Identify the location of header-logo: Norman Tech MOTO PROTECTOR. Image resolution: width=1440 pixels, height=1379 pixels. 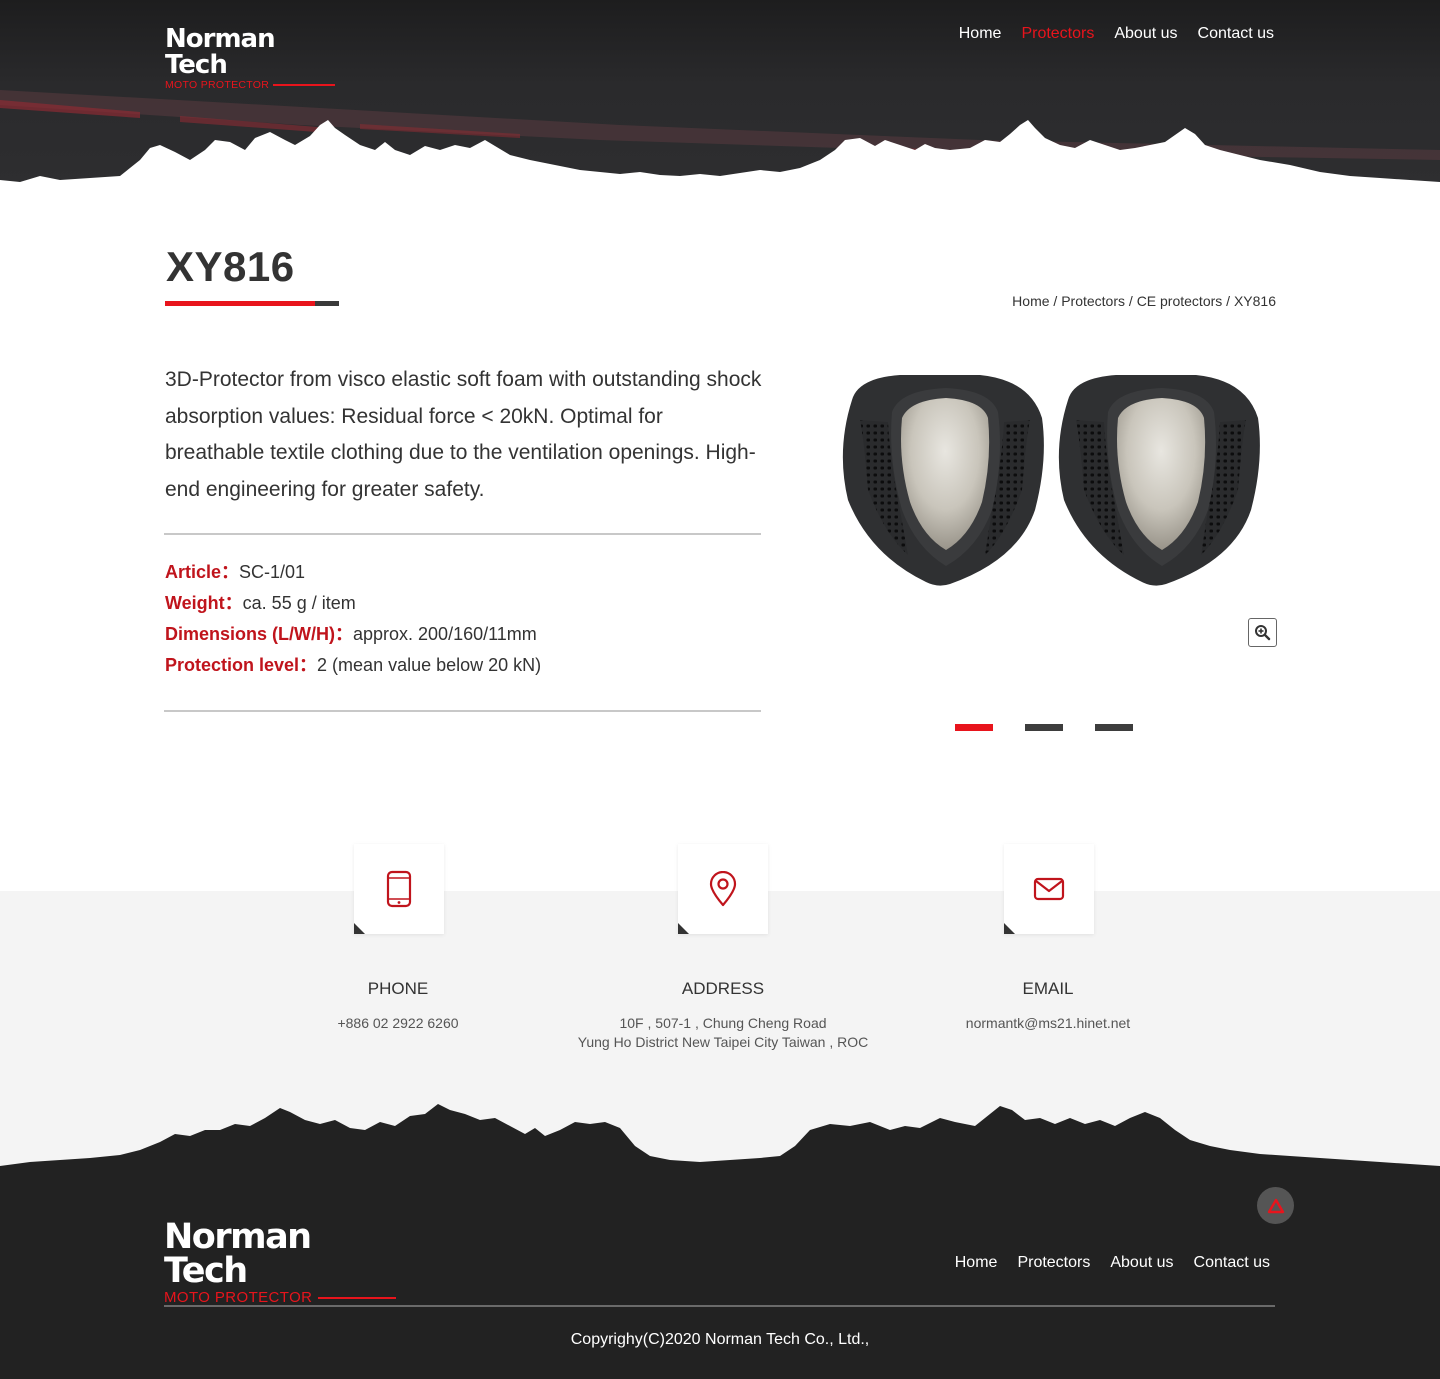
(250, 58).